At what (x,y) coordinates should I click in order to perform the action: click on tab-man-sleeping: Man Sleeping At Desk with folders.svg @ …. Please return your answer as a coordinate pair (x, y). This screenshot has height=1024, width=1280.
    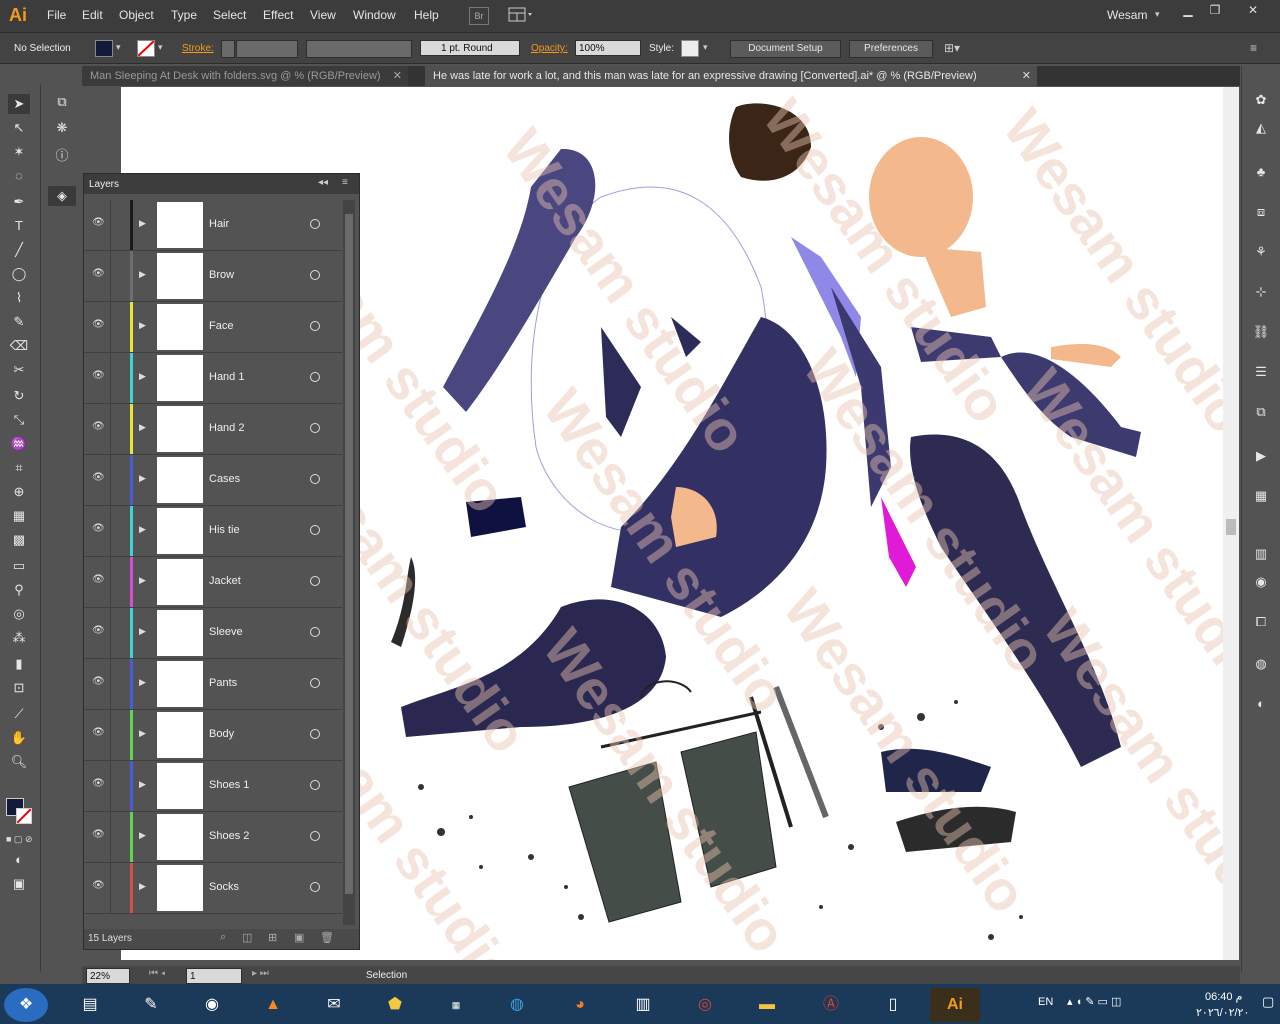
    Looking at the image, I should click on (245, 76).